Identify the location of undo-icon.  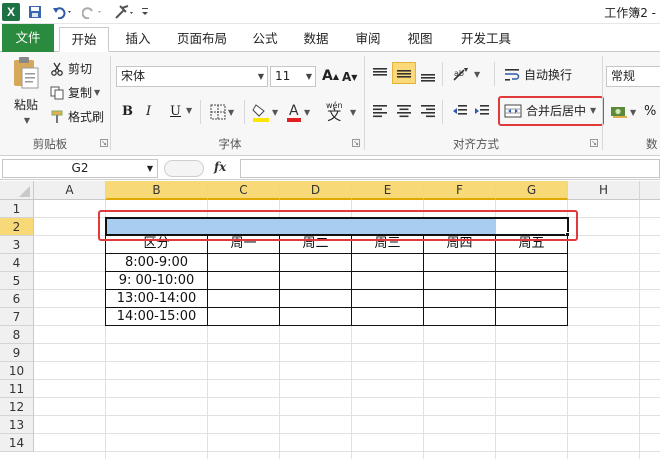
(63, 12).